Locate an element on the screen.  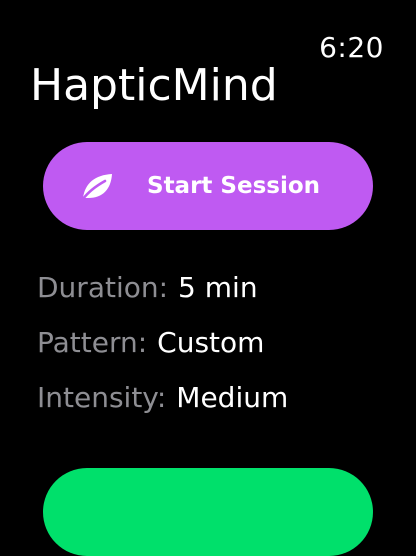
duration-row: Duration: 5 min is located at coordinates (147, 288).